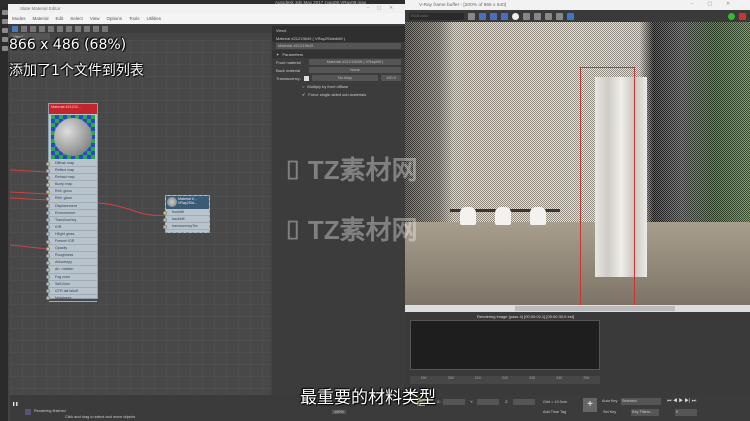 This screenshot has width=750, height=421. I want to click on track-icon, so click(570, 16).